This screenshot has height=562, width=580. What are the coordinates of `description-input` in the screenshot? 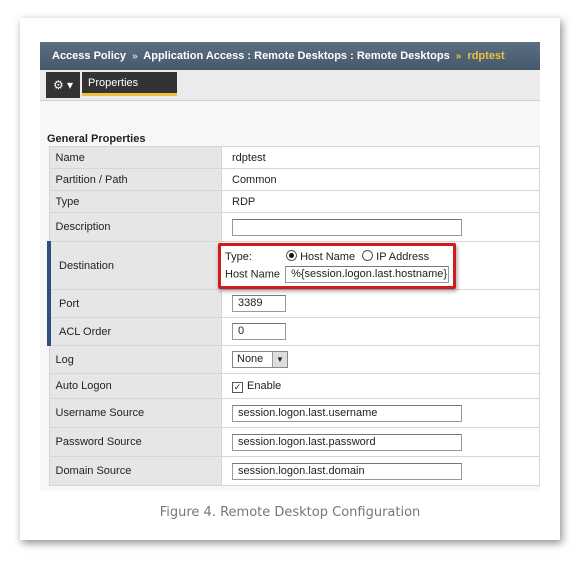 It's located at (347, 227).